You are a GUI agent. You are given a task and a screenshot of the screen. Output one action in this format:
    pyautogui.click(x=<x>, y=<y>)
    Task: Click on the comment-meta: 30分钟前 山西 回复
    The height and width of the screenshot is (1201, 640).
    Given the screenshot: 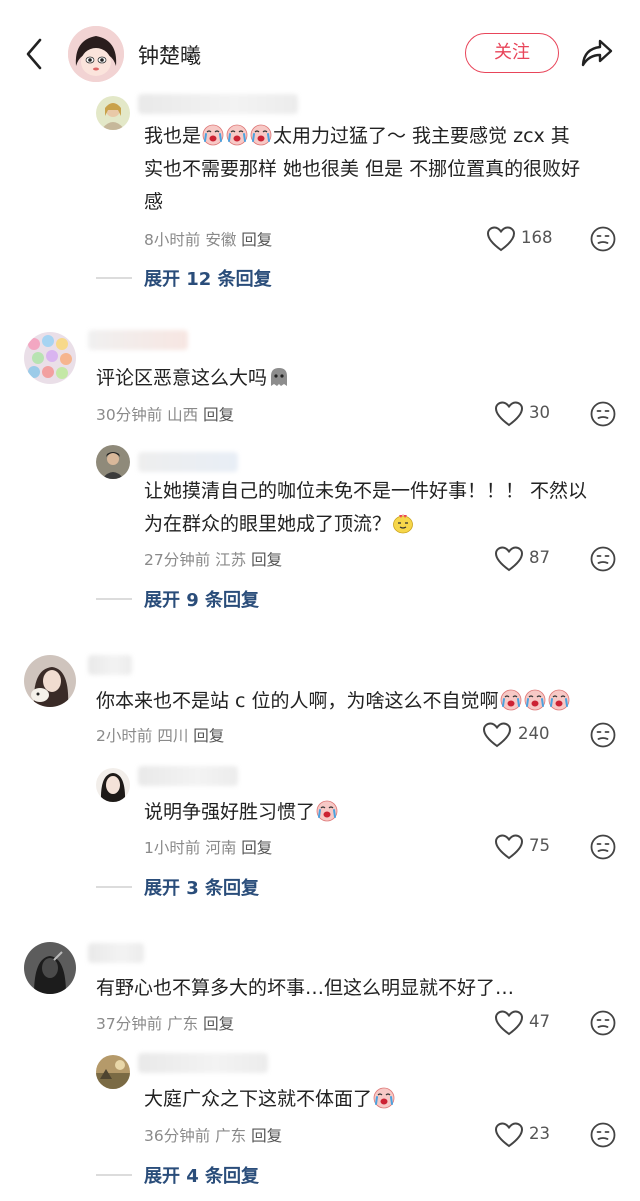 What is the action you would take?
    pyautogui.click(x=165, y=415)
    